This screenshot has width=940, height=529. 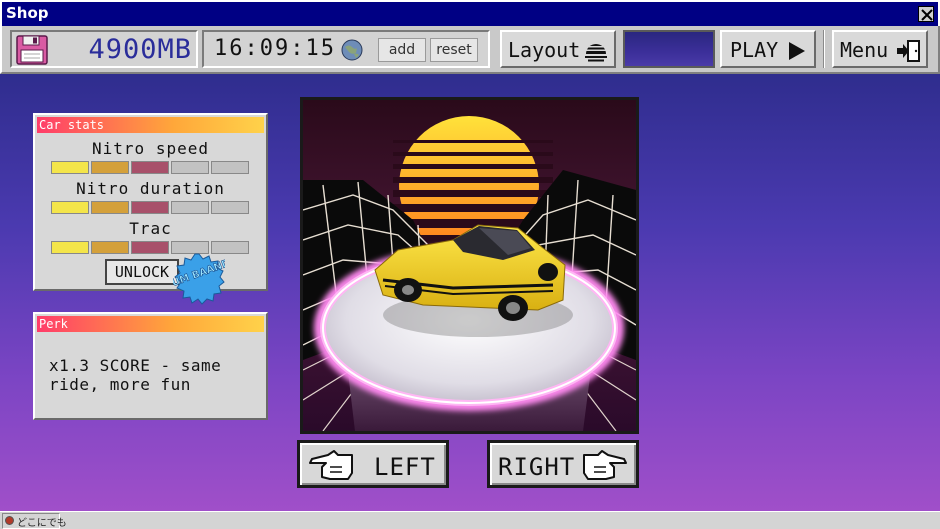 I want to click on sunset-icon, so click(x=596, y=53).